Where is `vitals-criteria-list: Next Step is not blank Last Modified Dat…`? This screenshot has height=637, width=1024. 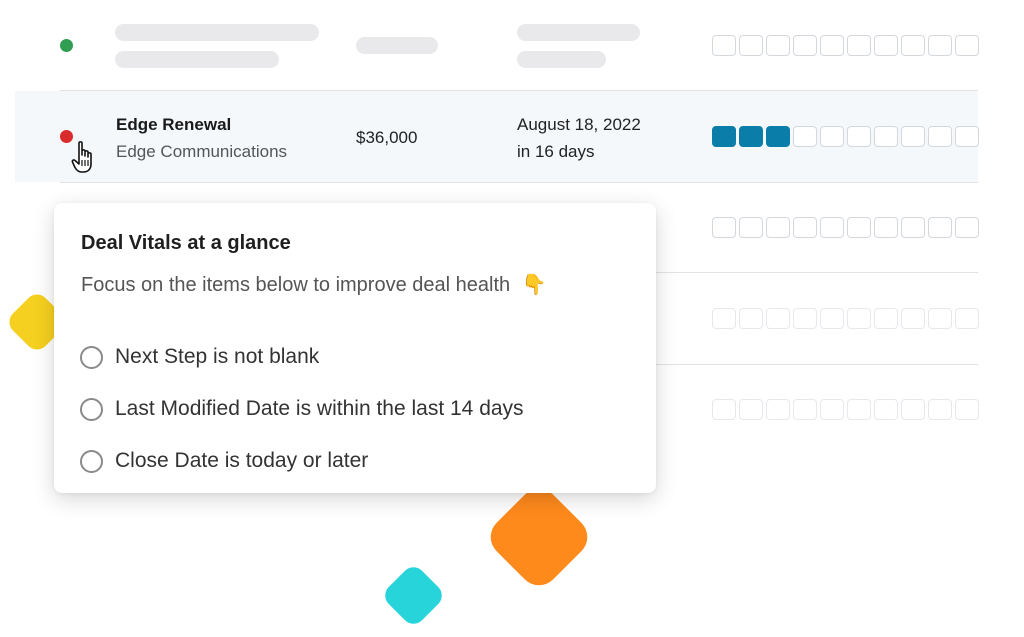
vitals-criteria-list: Next Step is not blank Last Modified Dat… is located at coordinates (302, 409).